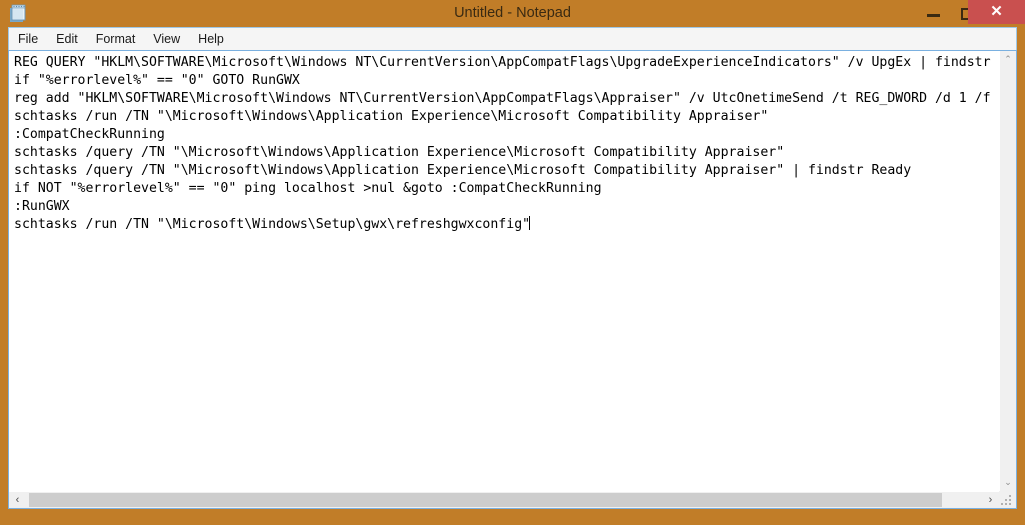 The height and width of the screenshot is (525, 1025). I want to click on scroll-left-arrow-icon: ‹, so click(17, 500).